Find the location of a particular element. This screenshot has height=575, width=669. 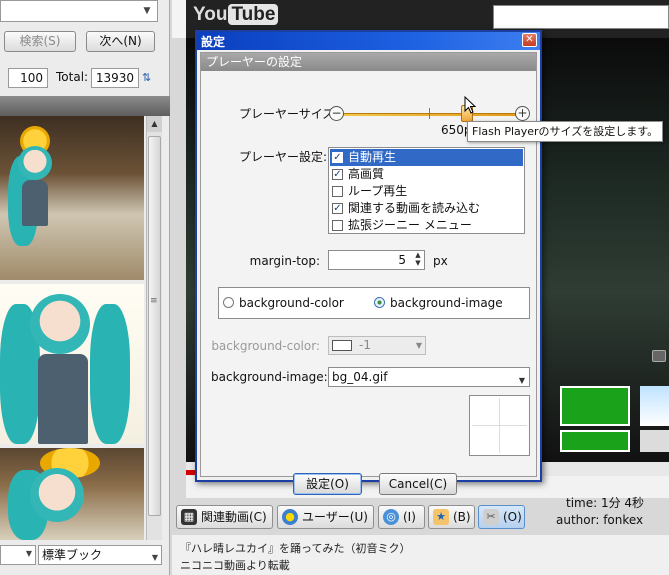

category-select: ▼ is located at coordinates (79, 11).